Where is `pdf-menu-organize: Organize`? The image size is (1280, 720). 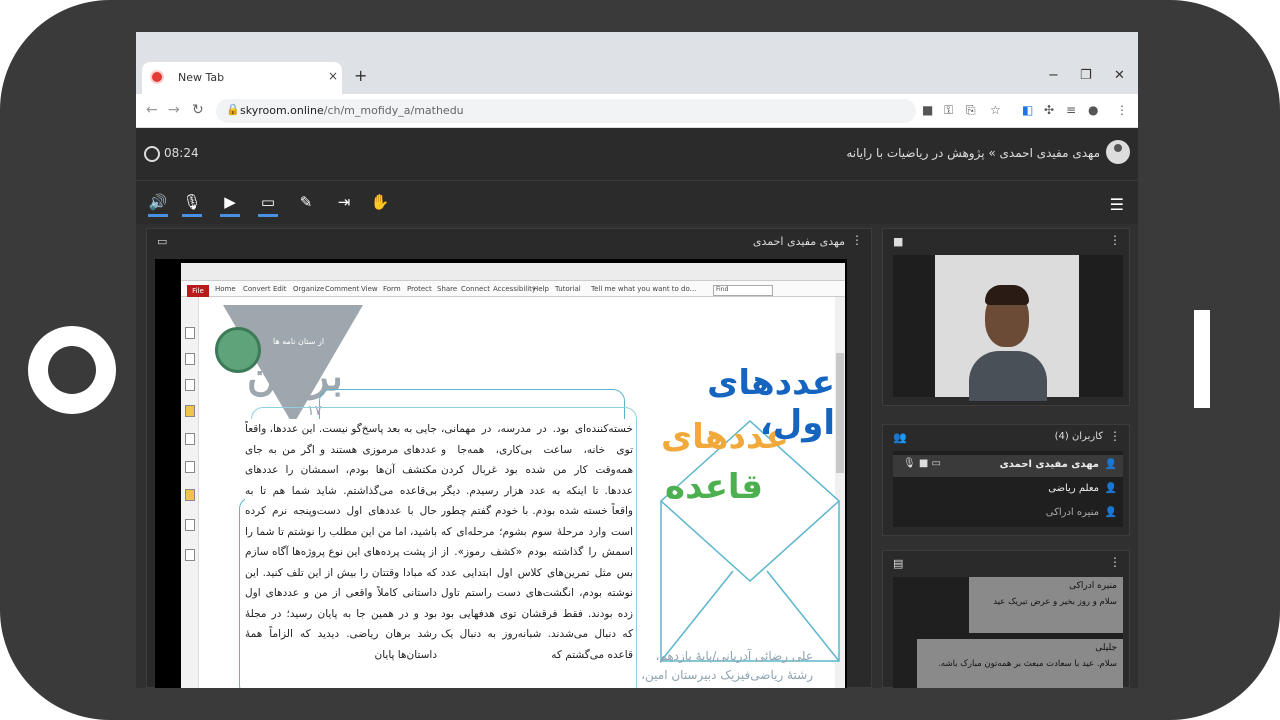
pdf-menu-organize: Organize is located at coordinates (308, 289).